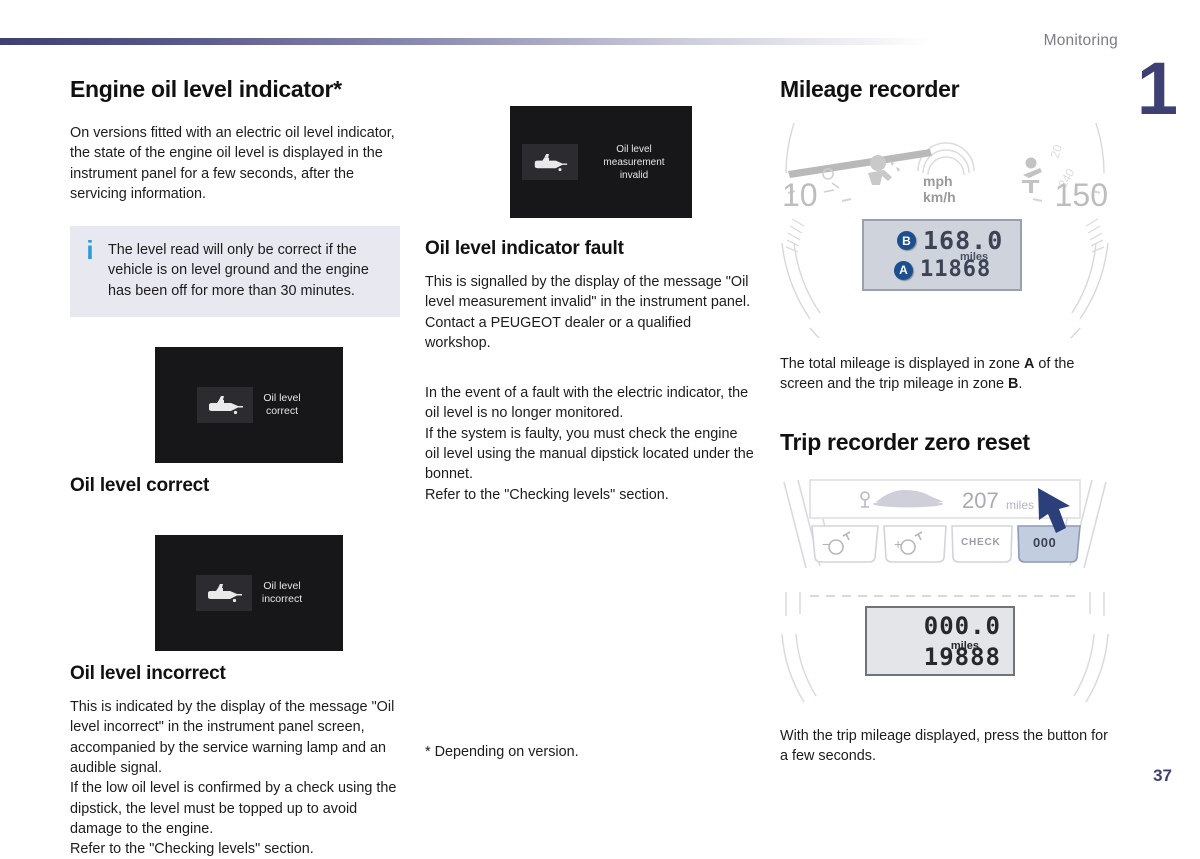 This screenshot has width=1200, height=859. I want to click on trip-lcd-graphic: 000.0 miles 19888, so click(945, 650).